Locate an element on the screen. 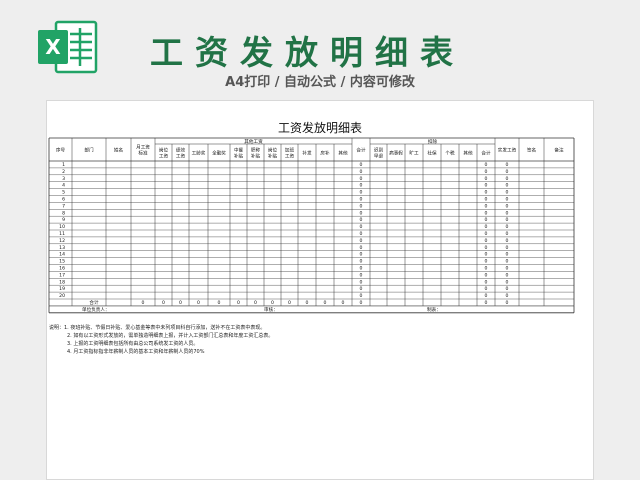  total-row-label: 合计 is located at coordinates (94, 302).